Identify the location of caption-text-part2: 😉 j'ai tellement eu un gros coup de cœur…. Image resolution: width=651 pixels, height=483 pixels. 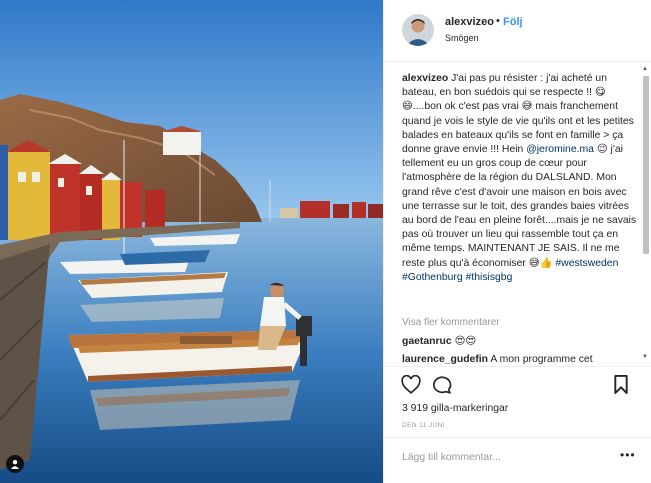
(519, 206).